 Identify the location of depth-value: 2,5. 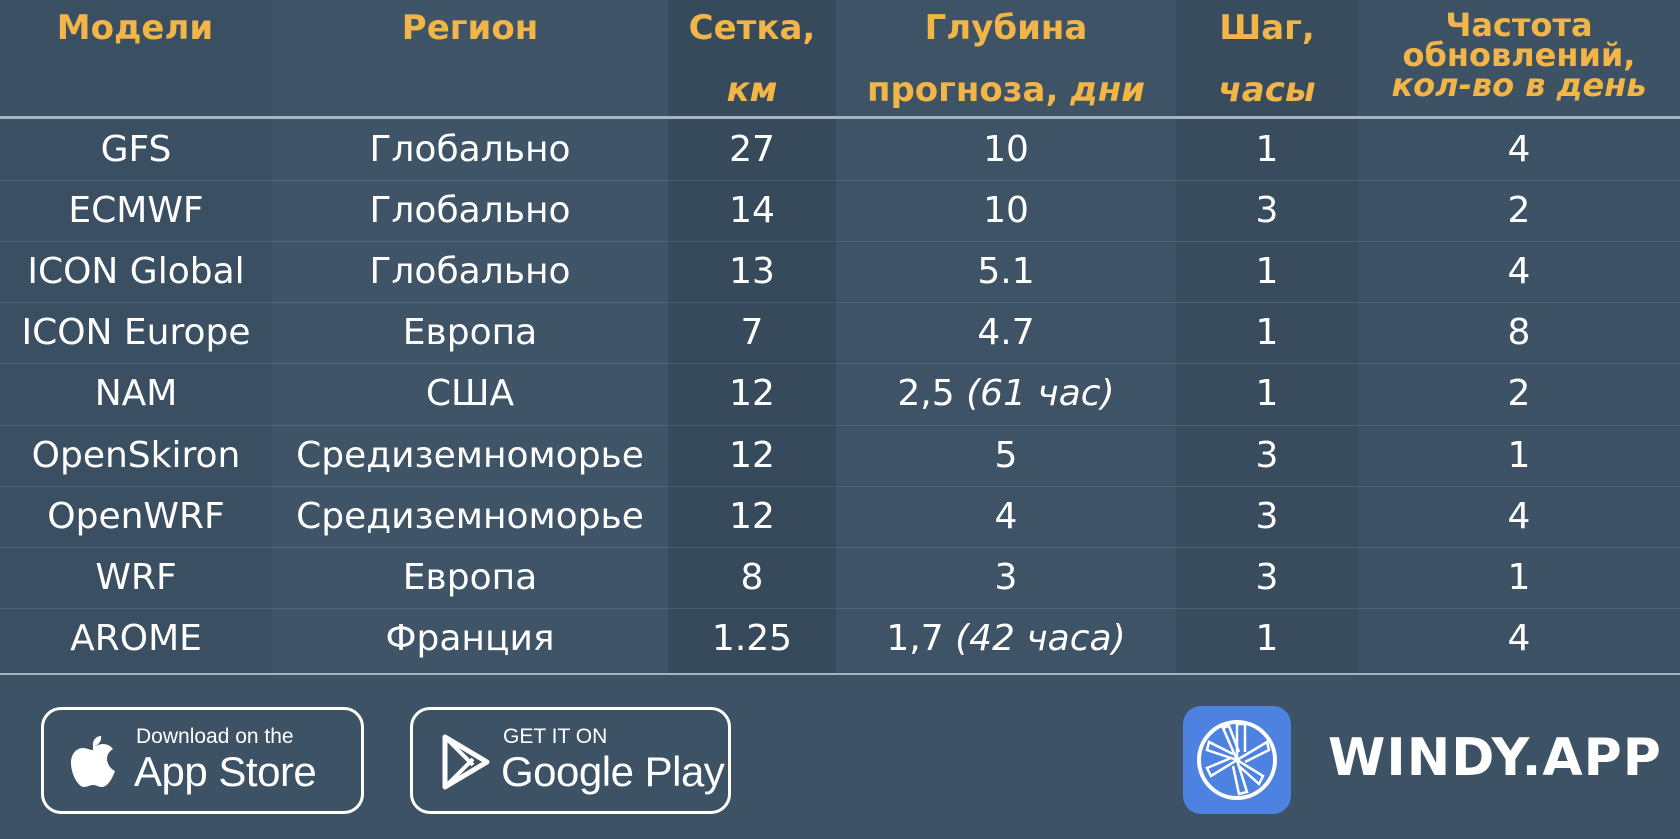
(926, 394).